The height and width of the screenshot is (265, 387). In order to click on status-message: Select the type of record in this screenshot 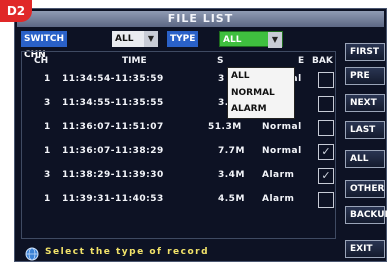, I will do `click(127, 252)`.